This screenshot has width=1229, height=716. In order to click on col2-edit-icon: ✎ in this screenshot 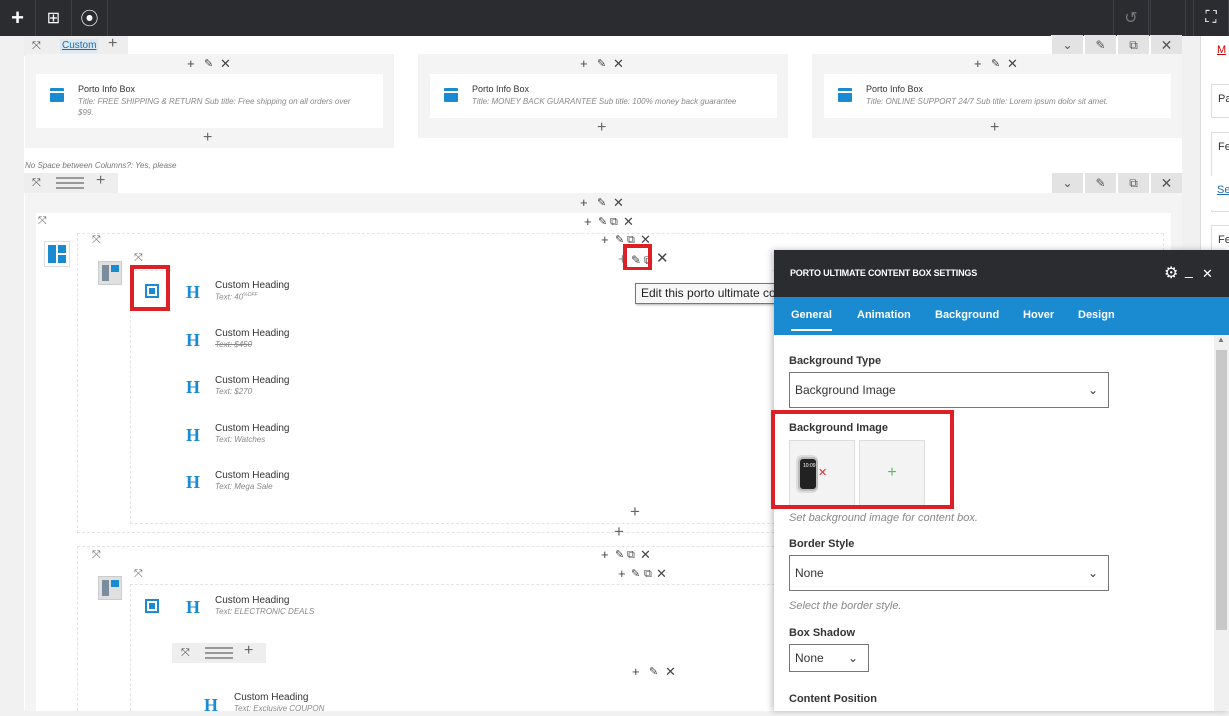, I will do `click(601, 64)`.